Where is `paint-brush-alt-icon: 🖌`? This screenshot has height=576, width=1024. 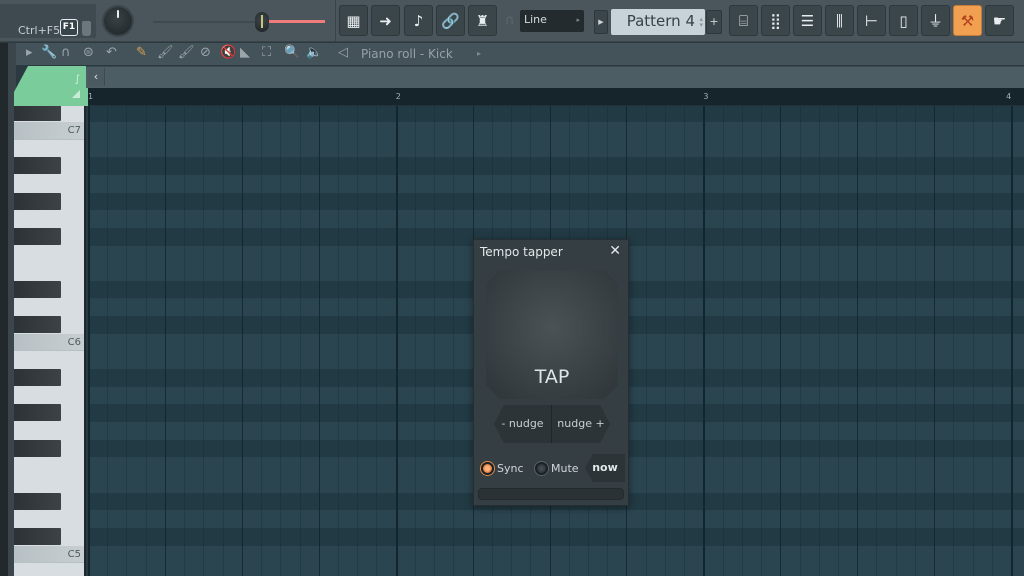 paint-brush-alt-icon: 🖌 is located at coordinates (186, 52).